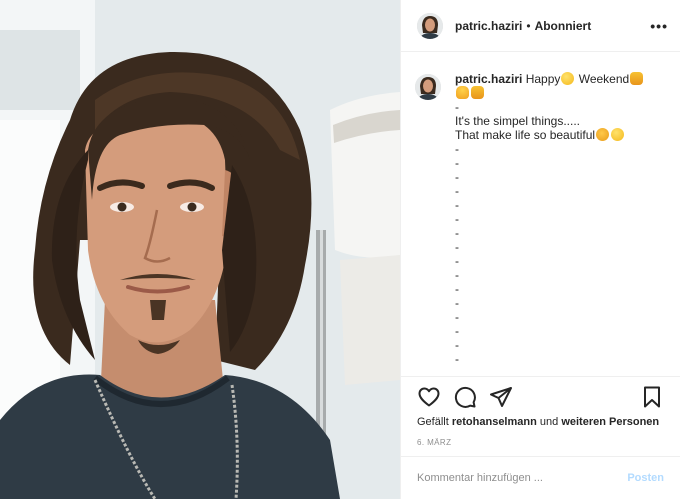  Describe the element at coordinates (540, 397) in the screenshot. I see `action-icons-row` at that location.